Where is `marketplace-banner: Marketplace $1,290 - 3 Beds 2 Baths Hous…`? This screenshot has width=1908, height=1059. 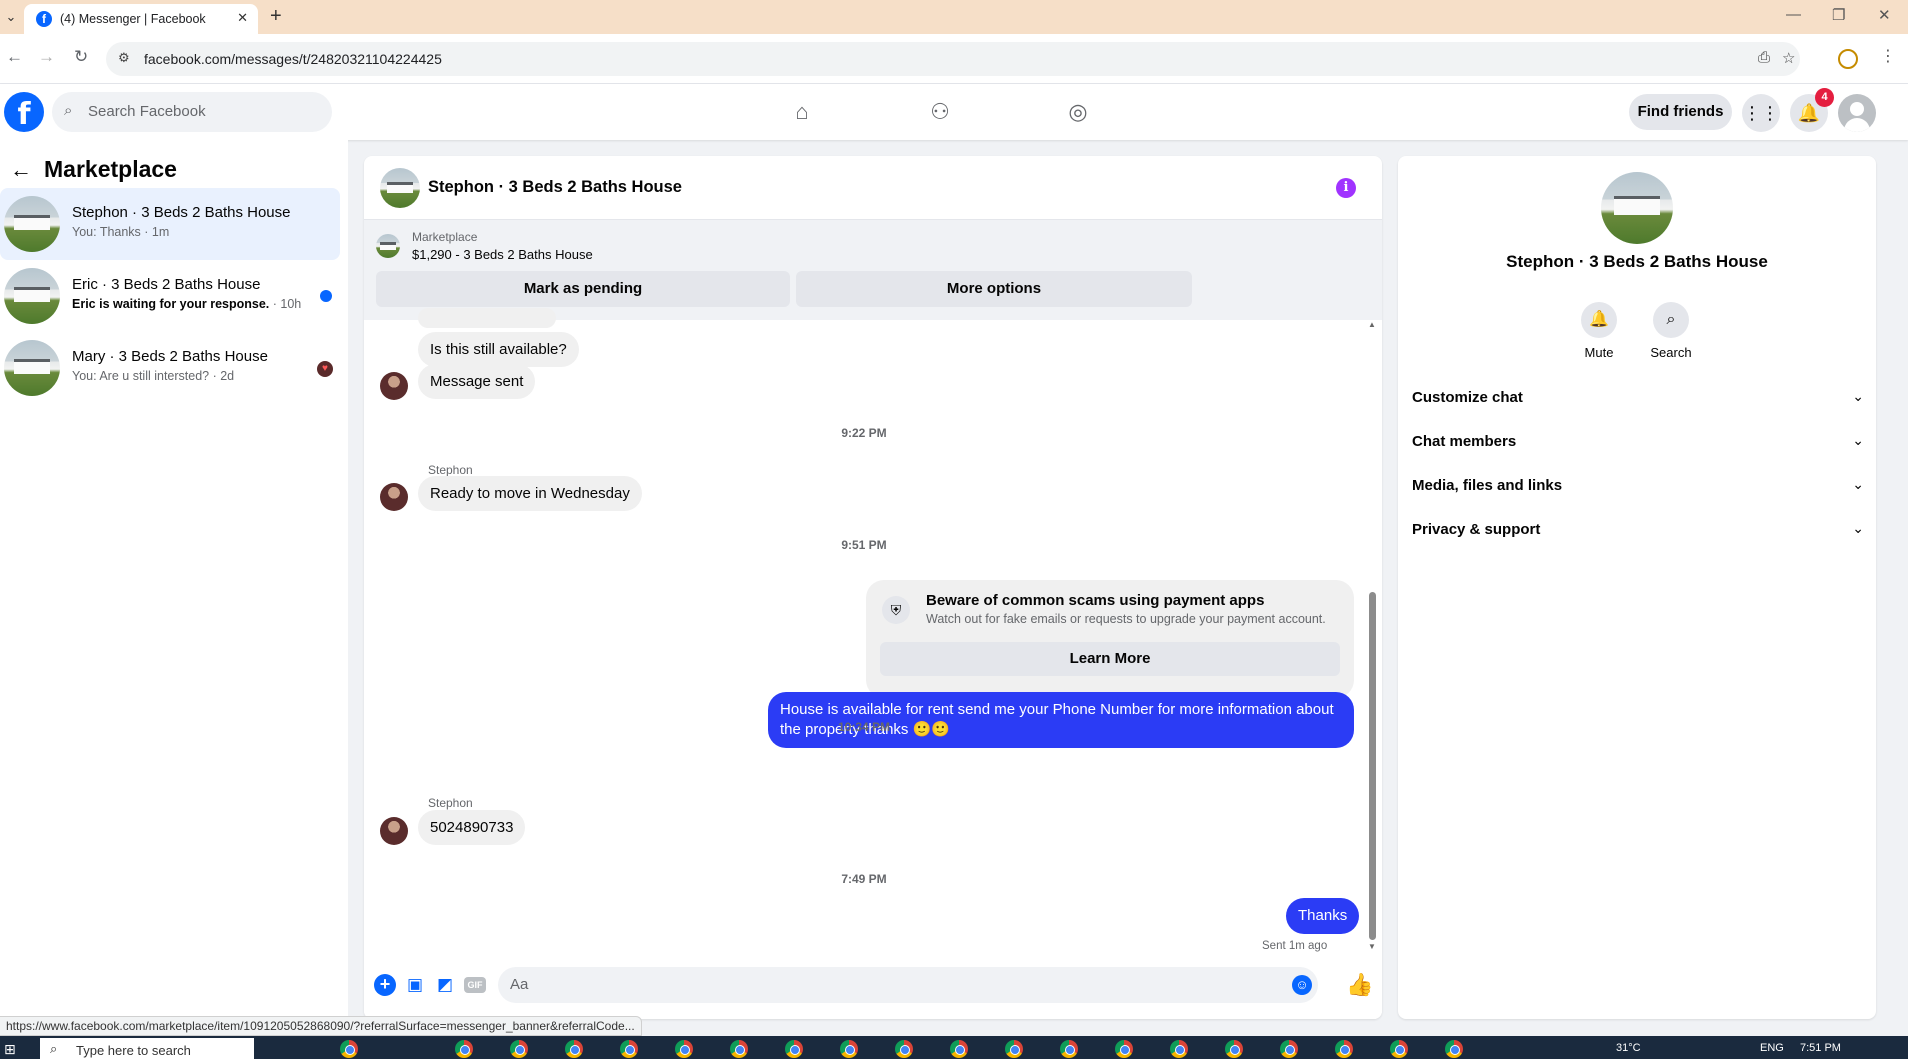
marketplace-banner: Marketplace $1,290 - 3 Beds 2 Baths Hous… is located at coordinates (873, 270).